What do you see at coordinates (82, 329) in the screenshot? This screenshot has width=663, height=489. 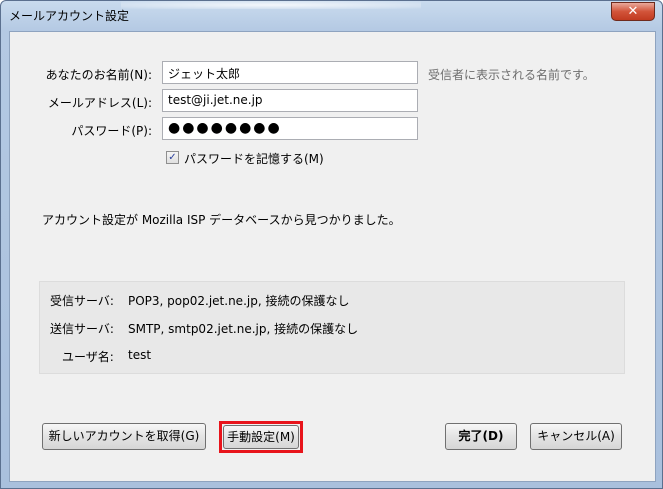 I see `outgoing-server-label: 送信サーバ:` at bounding box center [82, 329].